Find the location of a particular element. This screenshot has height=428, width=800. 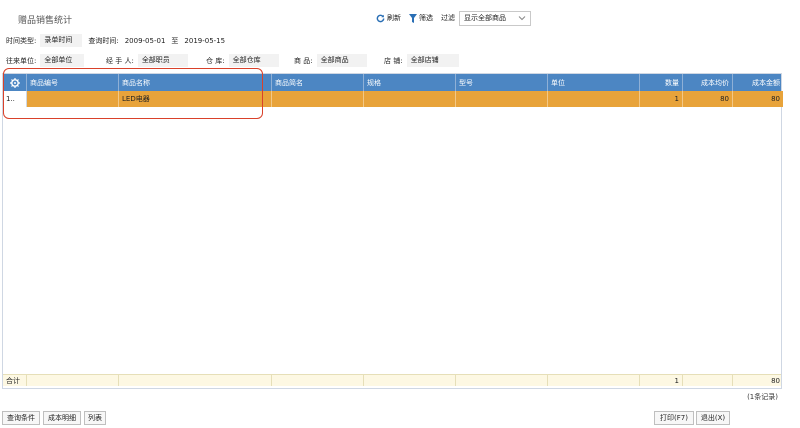

time-type-field: 录单时间 is located at coordinates (61, 40).